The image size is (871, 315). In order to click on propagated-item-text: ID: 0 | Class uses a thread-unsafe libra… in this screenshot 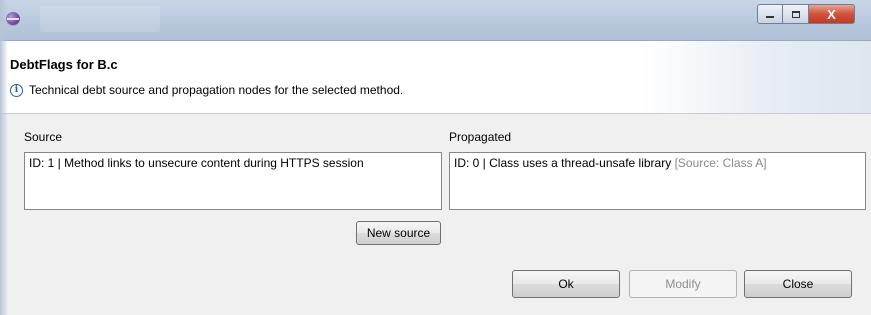, I will do `click(563, 163)`.